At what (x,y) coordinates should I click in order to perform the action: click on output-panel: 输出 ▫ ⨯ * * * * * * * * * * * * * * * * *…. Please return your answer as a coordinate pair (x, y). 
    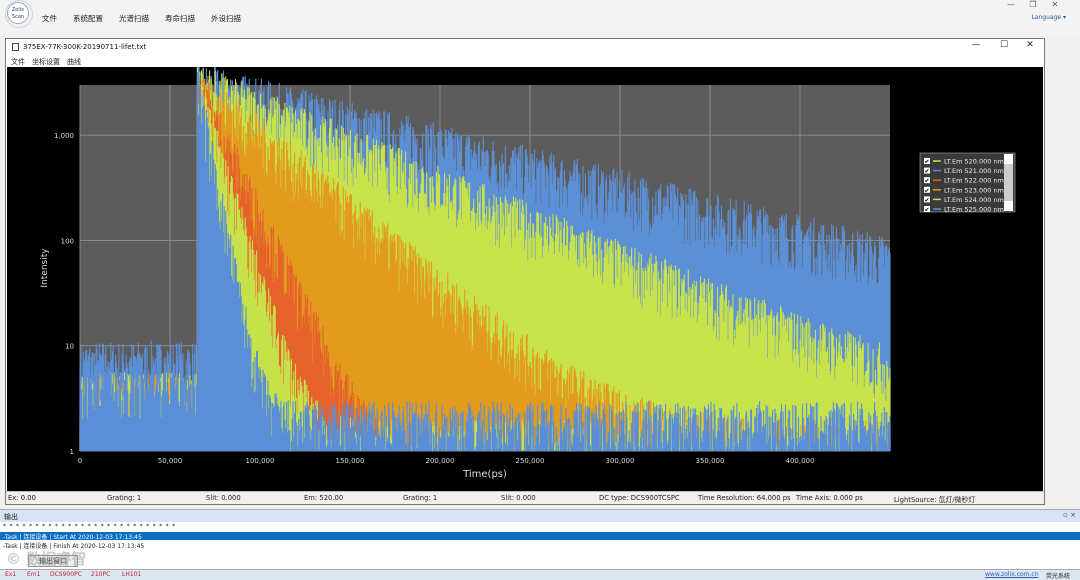
    Looking at the image, I should click on (540, 539).